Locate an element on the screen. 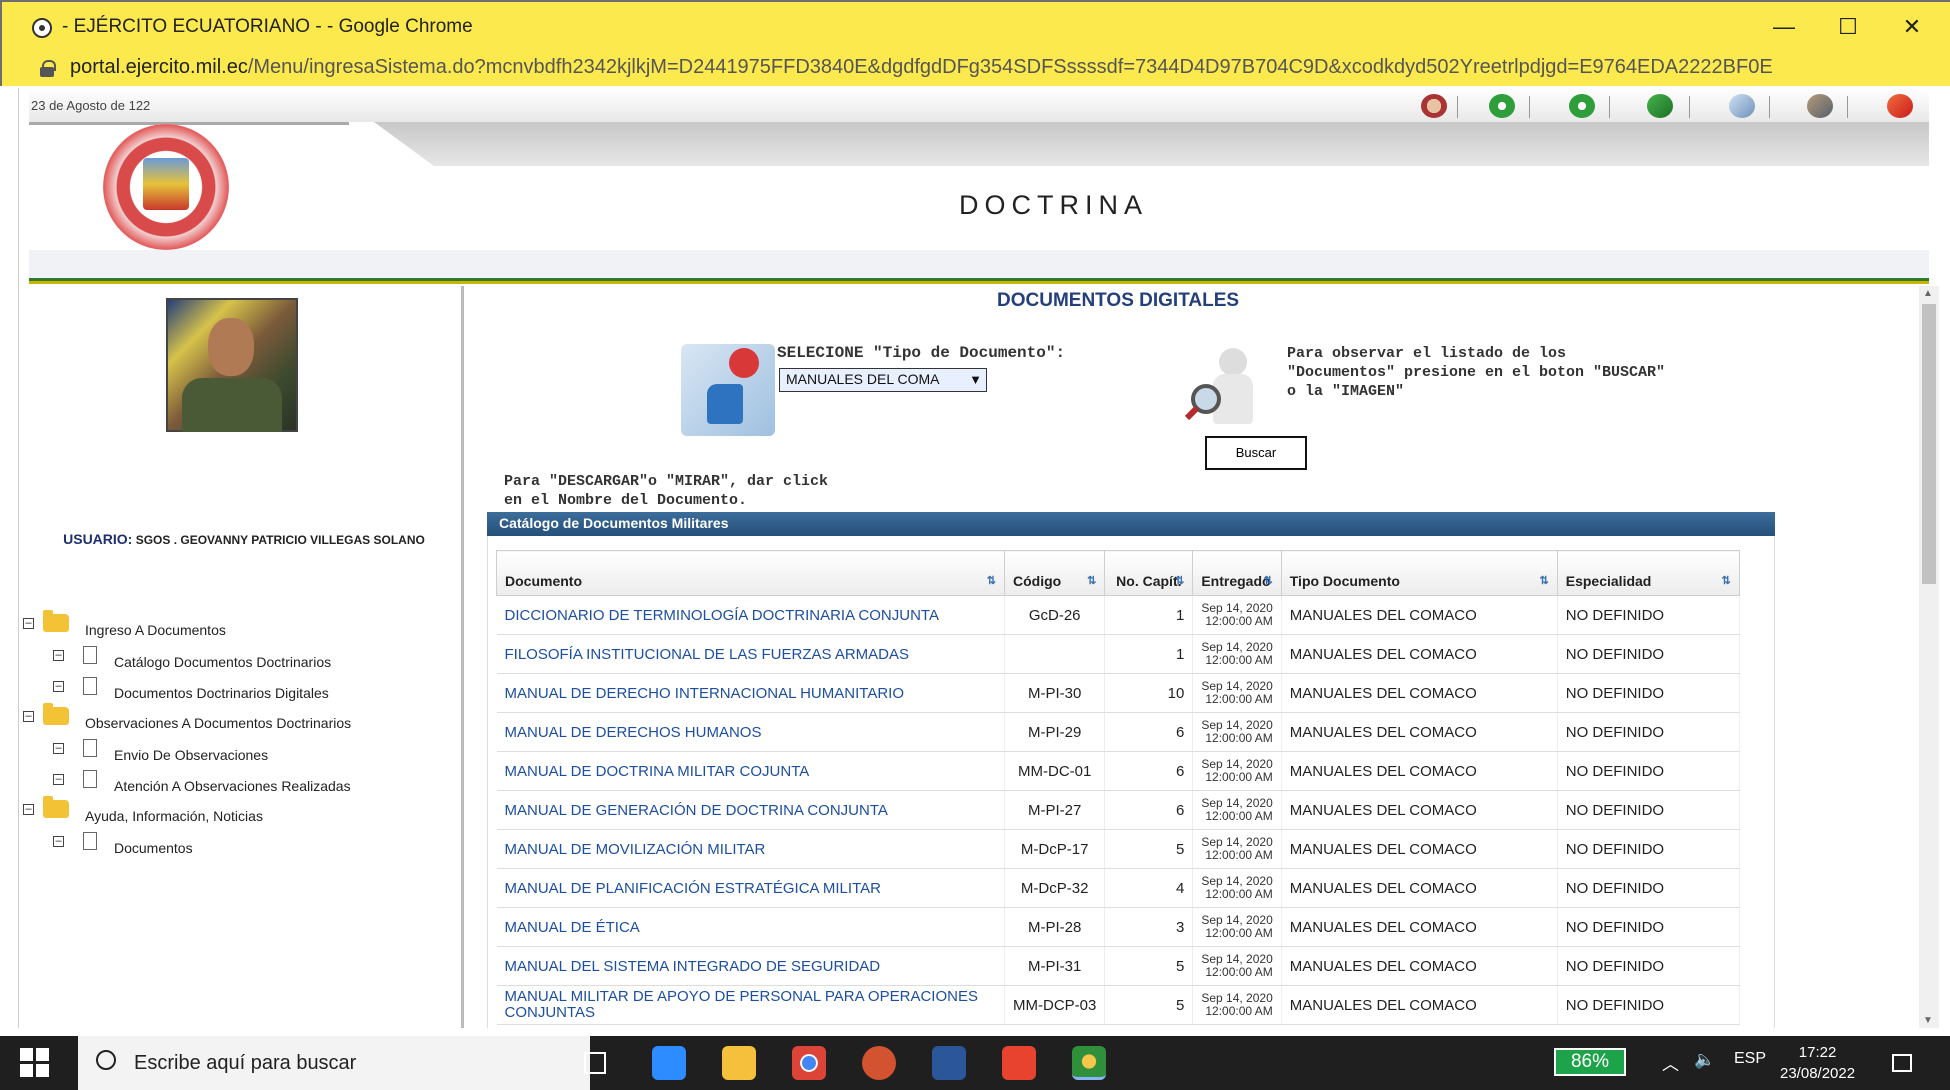 This screenshot has width=1950, height=1090. language-indicator: ESP is located at coordinates (1750, 1059).